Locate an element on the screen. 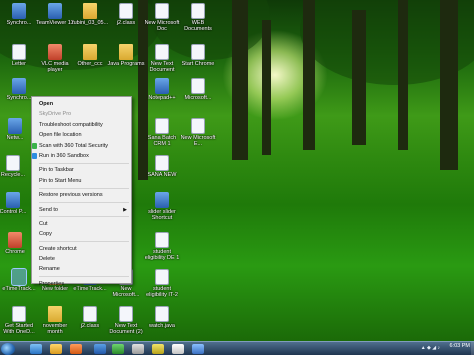 This screenshot has width=474, height=355. vlc-icon is located at coordinates (55, 52).